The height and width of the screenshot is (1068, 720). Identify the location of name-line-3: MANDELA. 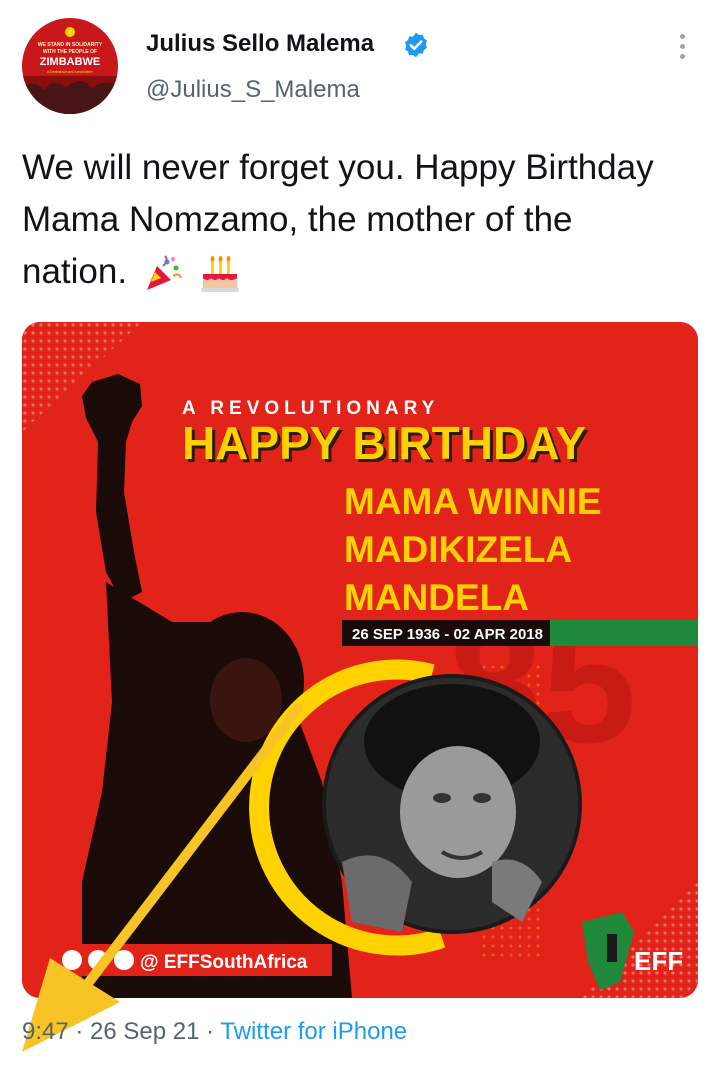
(436, 597).